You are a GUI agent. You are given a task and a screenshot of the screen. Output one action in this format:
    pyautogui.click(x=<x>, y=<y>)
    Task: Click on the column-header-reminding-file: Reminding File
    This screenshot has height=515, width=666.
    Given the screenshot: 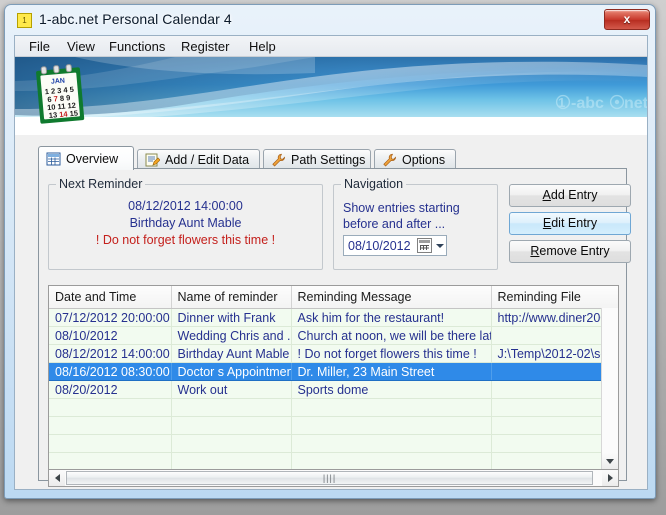 What is the action you would take?
    pyautogui.click(x=554, y=297)
    